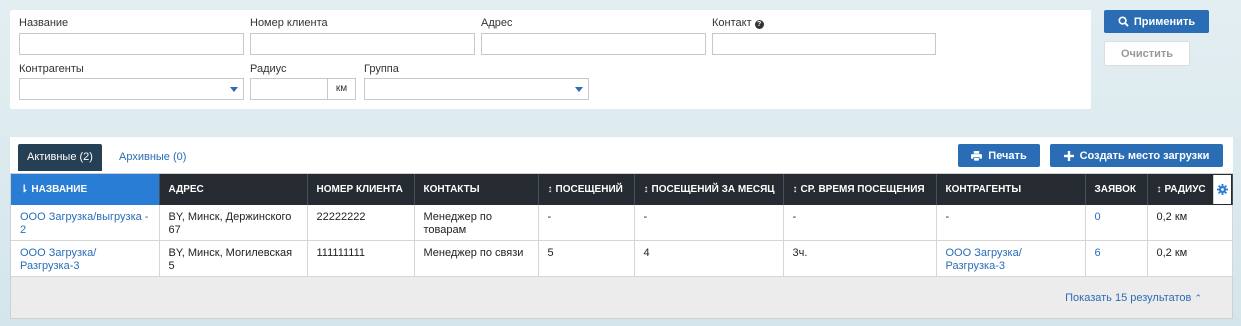 The height and width of the screenshot is (326, 1241). What do you see at coordinates (1185, 189) in the screenshot?
I see `column-header-label: Радиус` at bounding box center [1185, 189].